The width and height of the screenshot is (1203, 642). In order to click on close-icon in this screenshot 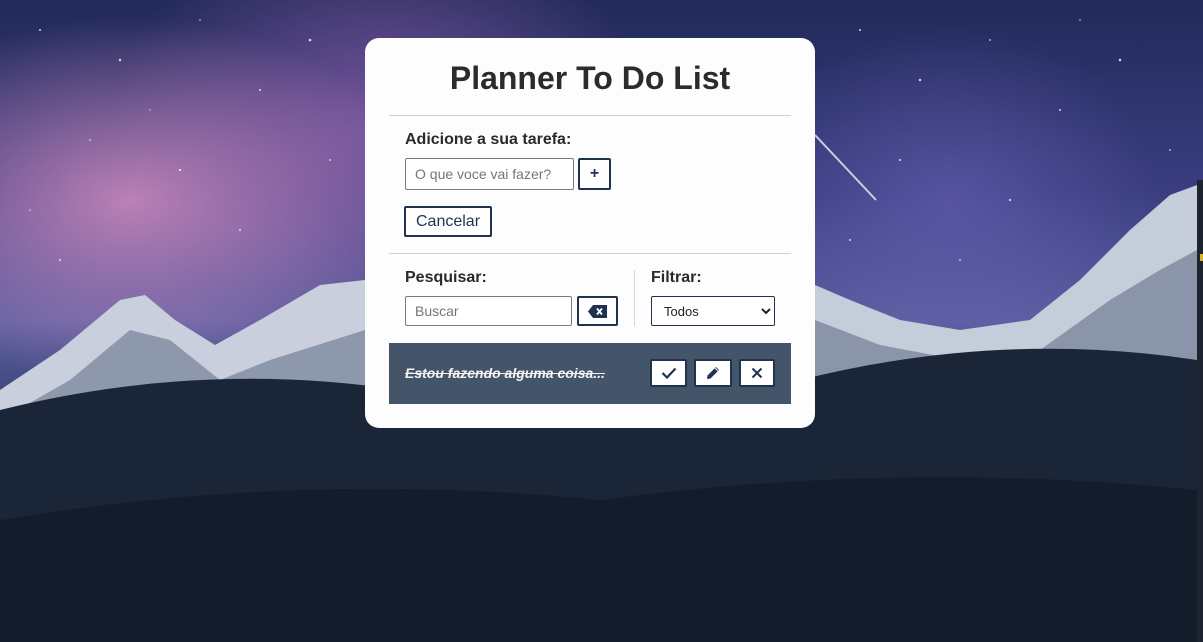, I will do `click(757, 373)`.